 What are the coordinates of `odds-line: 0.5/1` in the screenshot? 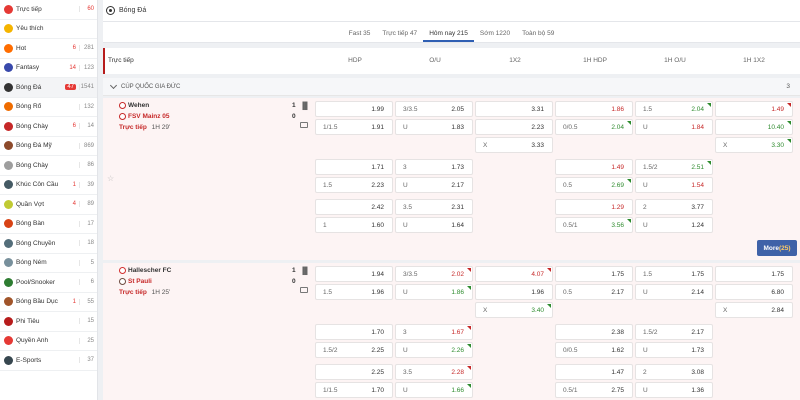 It's located at (570, 225).